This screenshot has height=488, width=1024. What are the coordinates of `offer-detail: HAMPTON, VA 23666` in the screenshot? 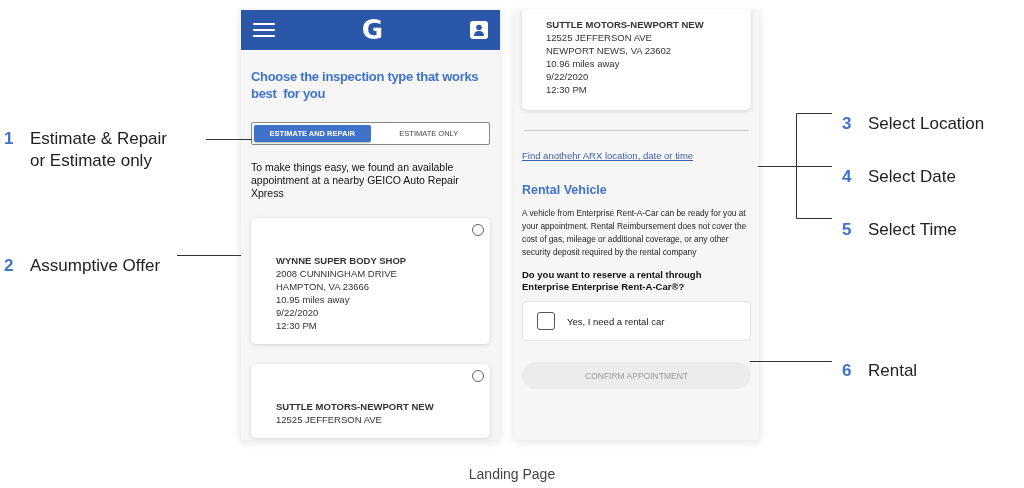 It's located at (323, 286).